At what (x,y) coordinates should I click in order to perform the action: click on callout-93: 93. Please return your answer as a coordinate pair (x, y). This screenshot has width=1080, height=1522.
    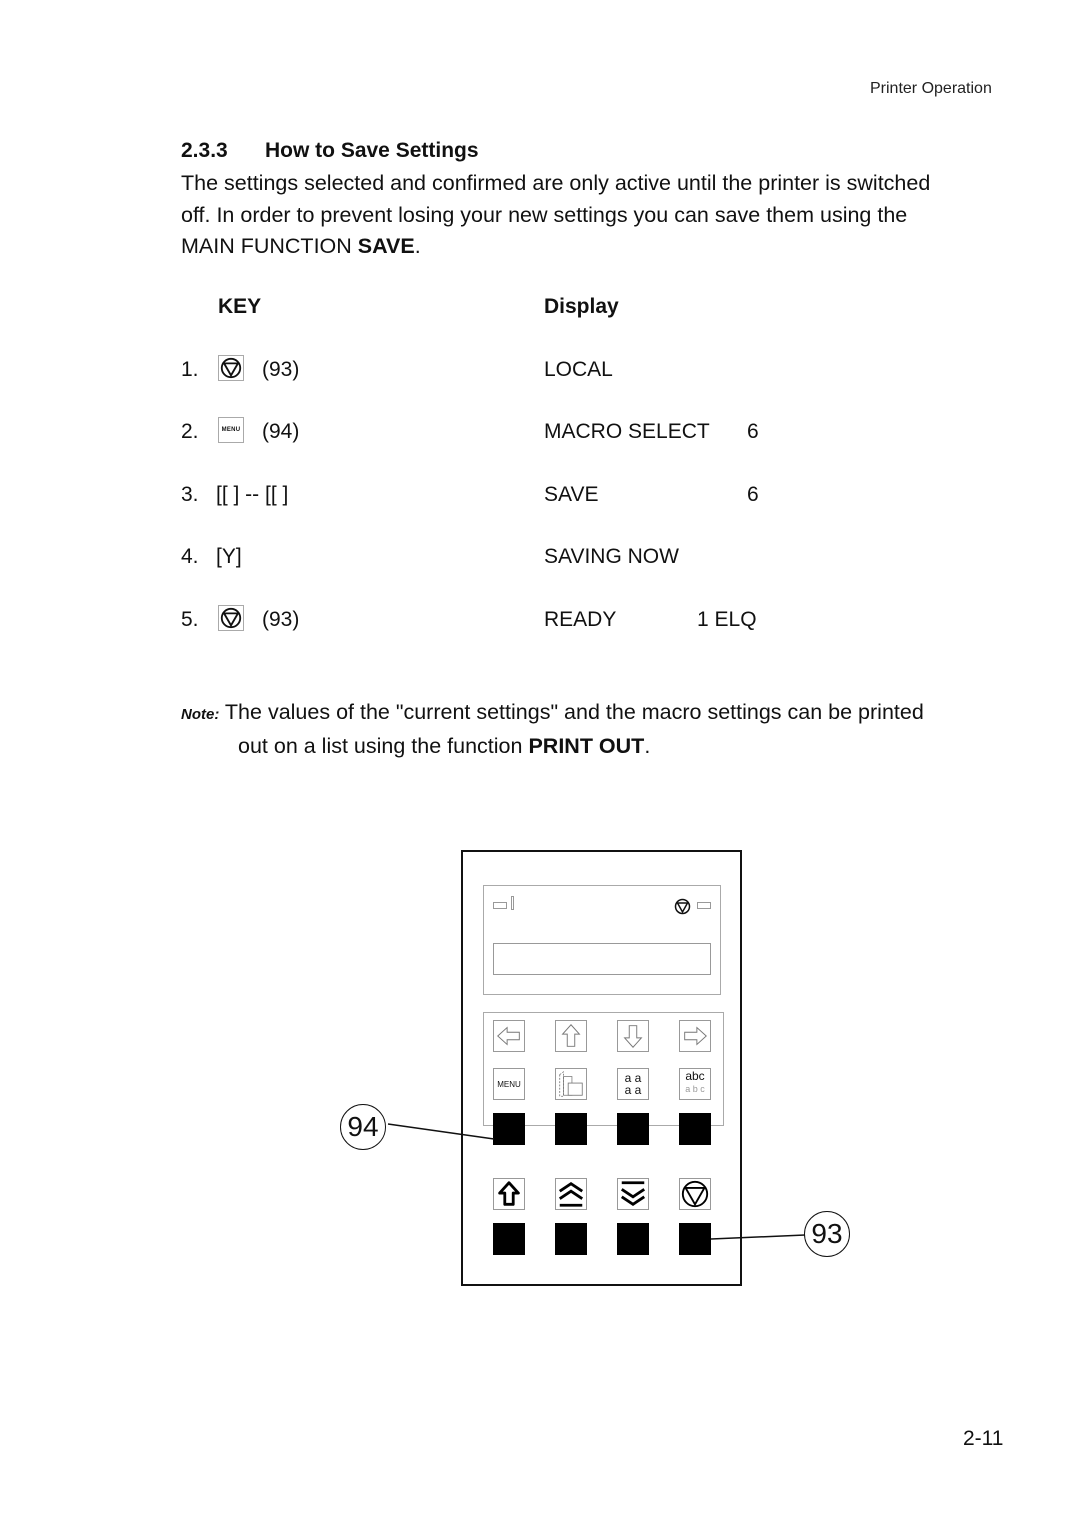
    Looking at the image, I should click on (827, 1234).